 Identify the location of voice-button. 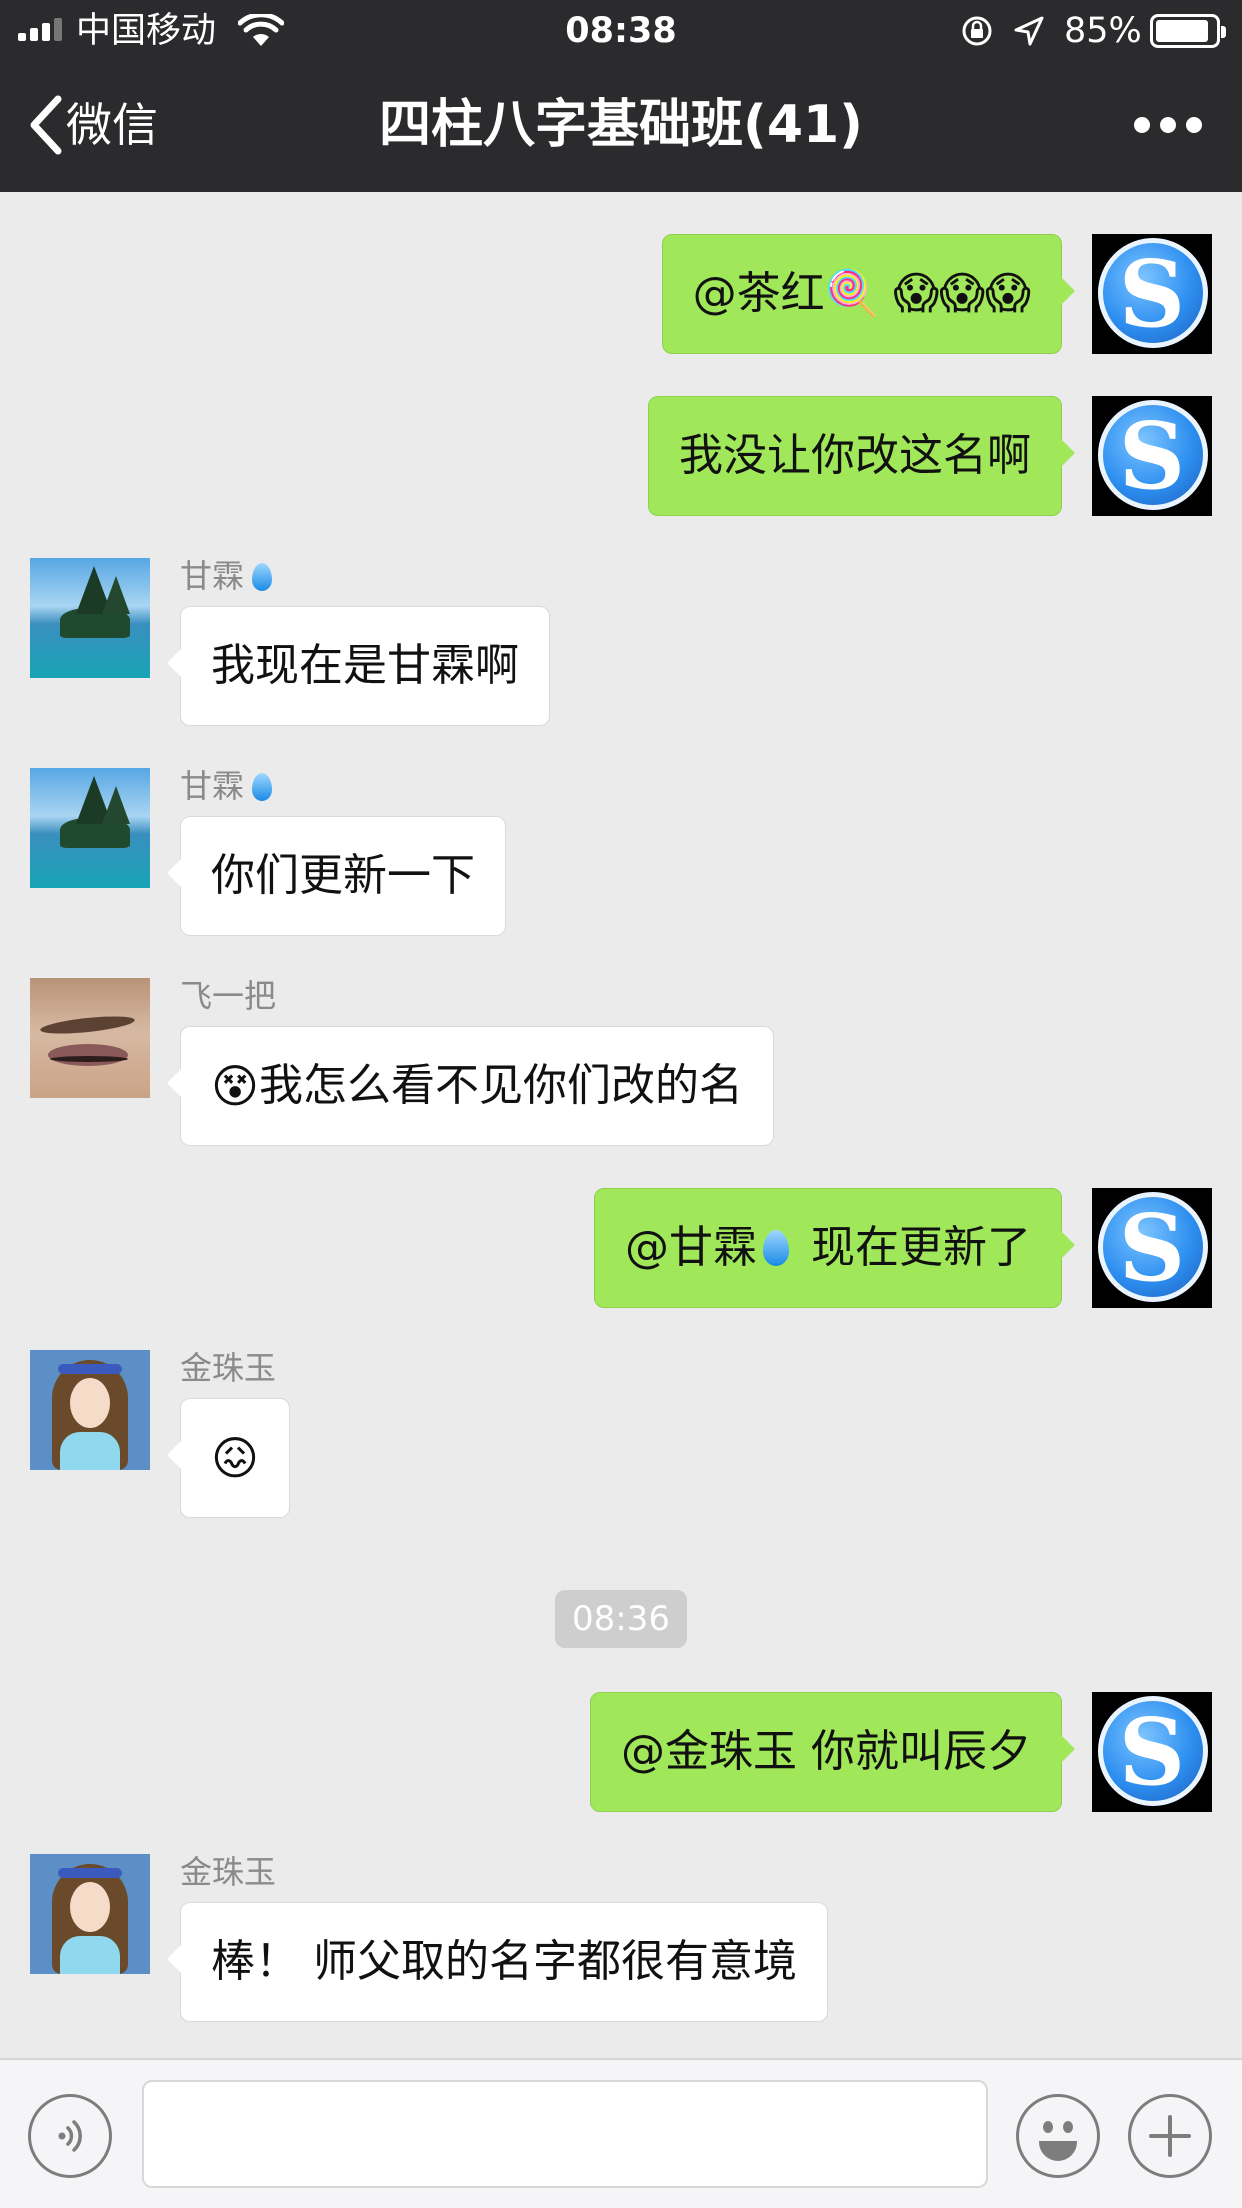
(70, 2136).